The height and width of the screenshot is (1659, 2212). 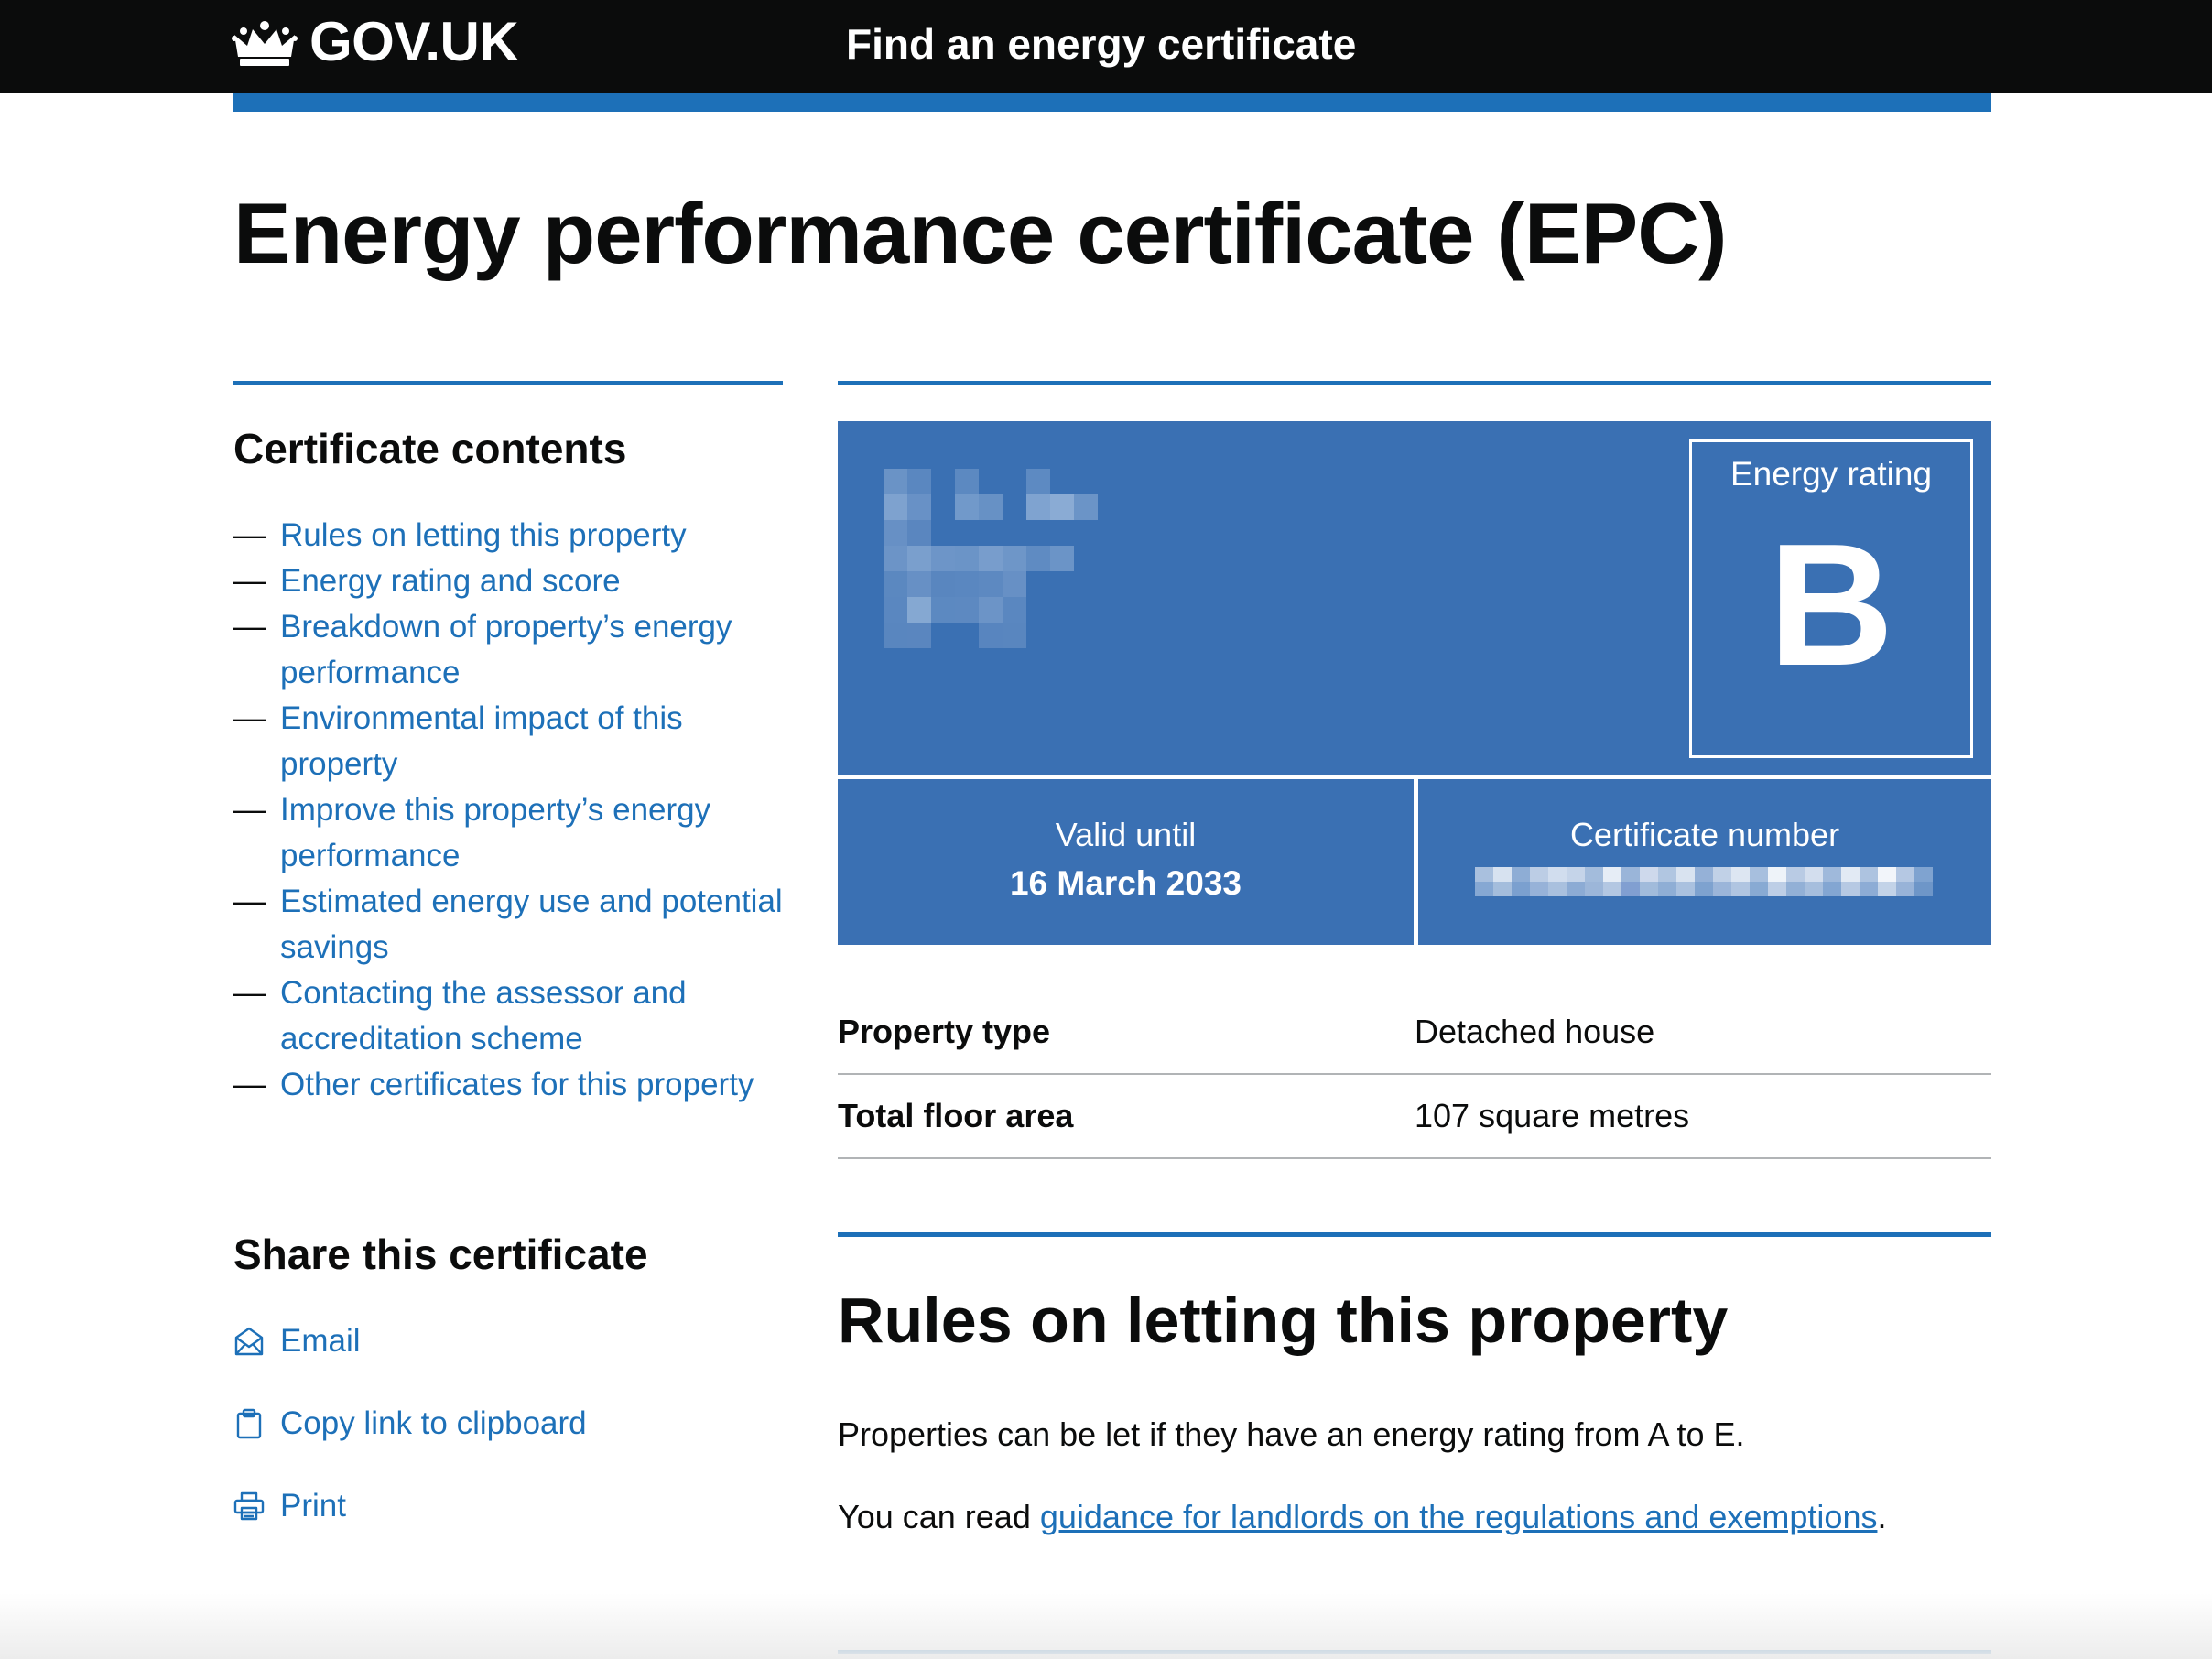 What do you see at coordinates (1704, 862) in the screenshot?
I see `certificate-number-cell: Certificate number` at bounding box center [1704, 862].